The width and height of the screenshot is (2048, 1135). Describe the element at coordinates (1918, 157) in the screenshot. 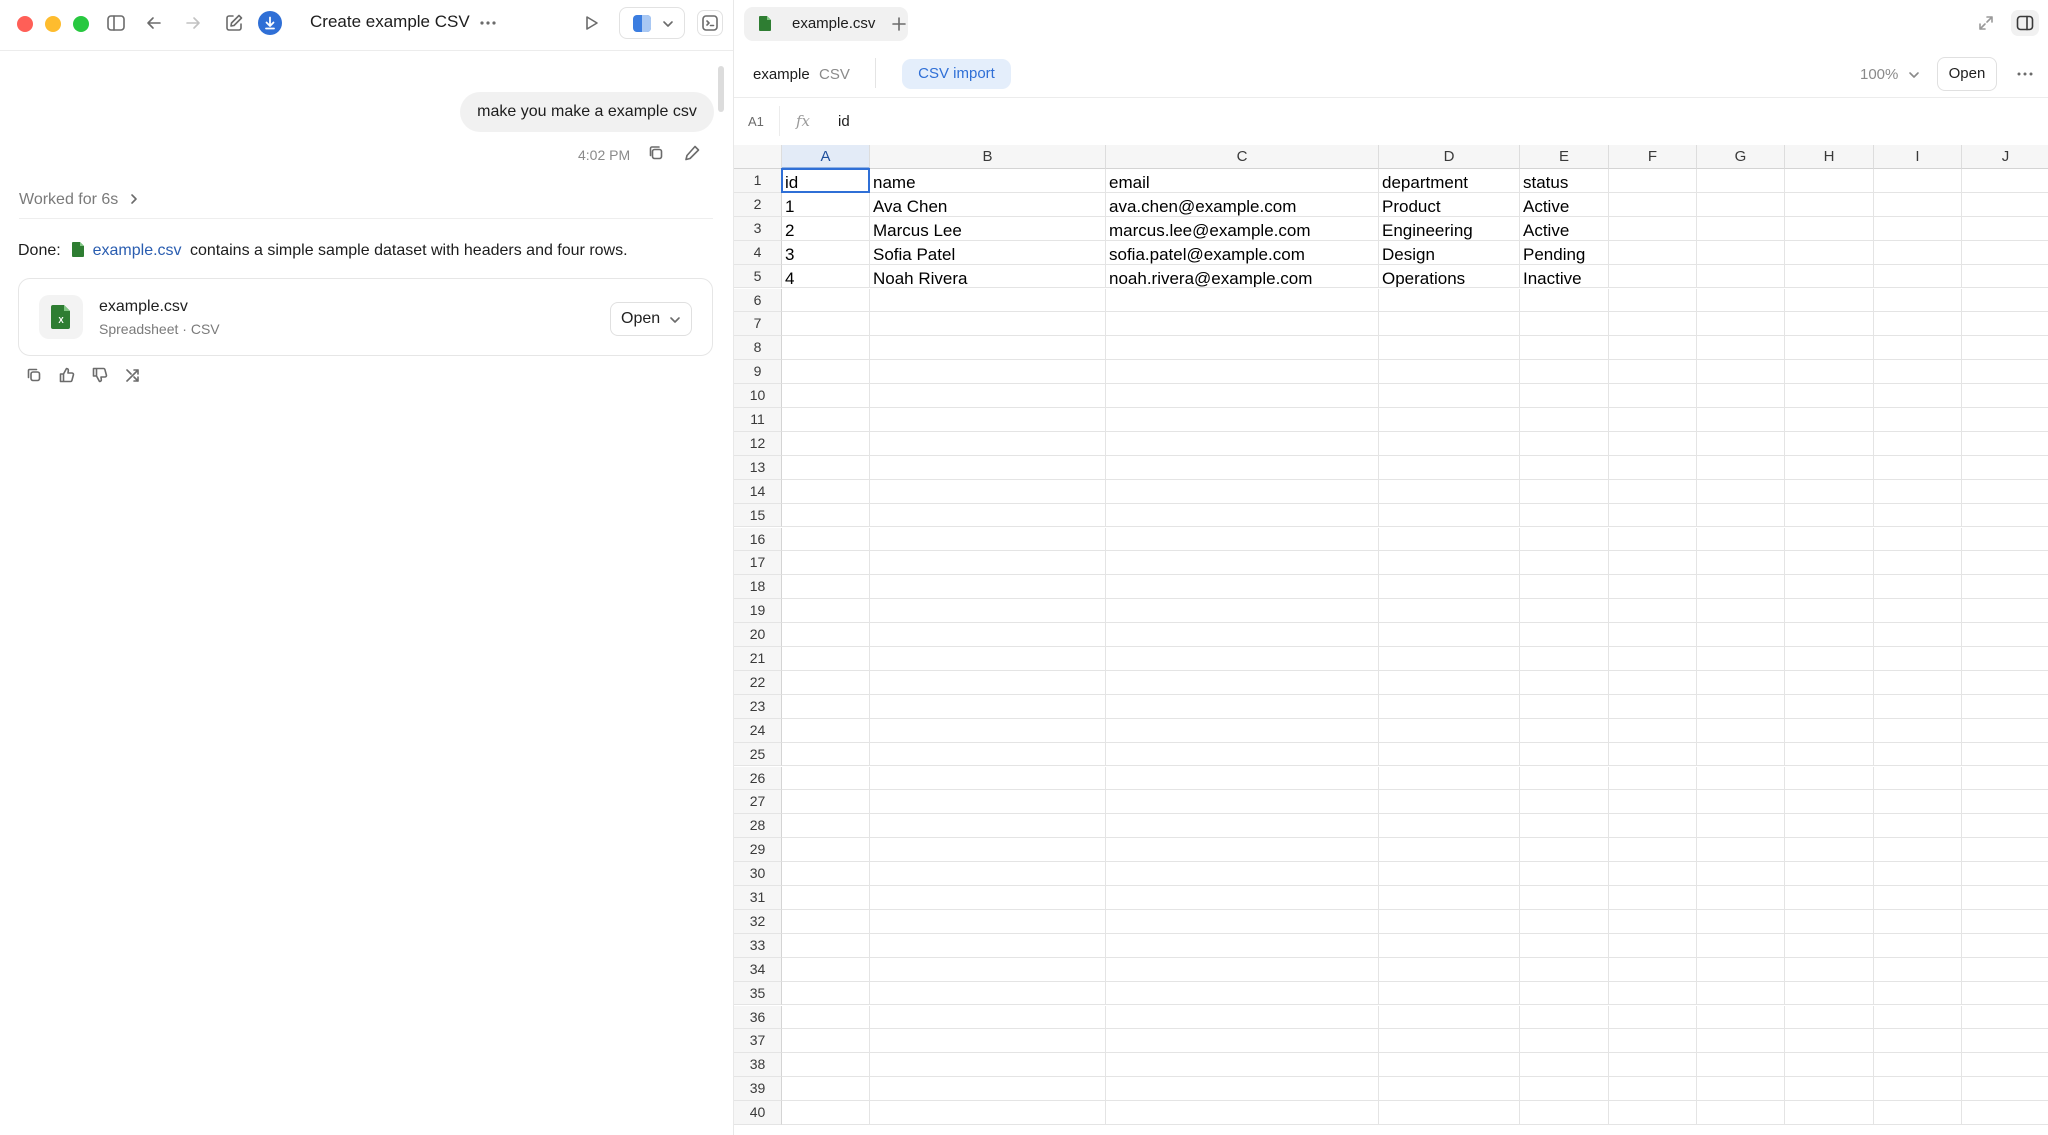

I see `column-header-i: I` at that location.